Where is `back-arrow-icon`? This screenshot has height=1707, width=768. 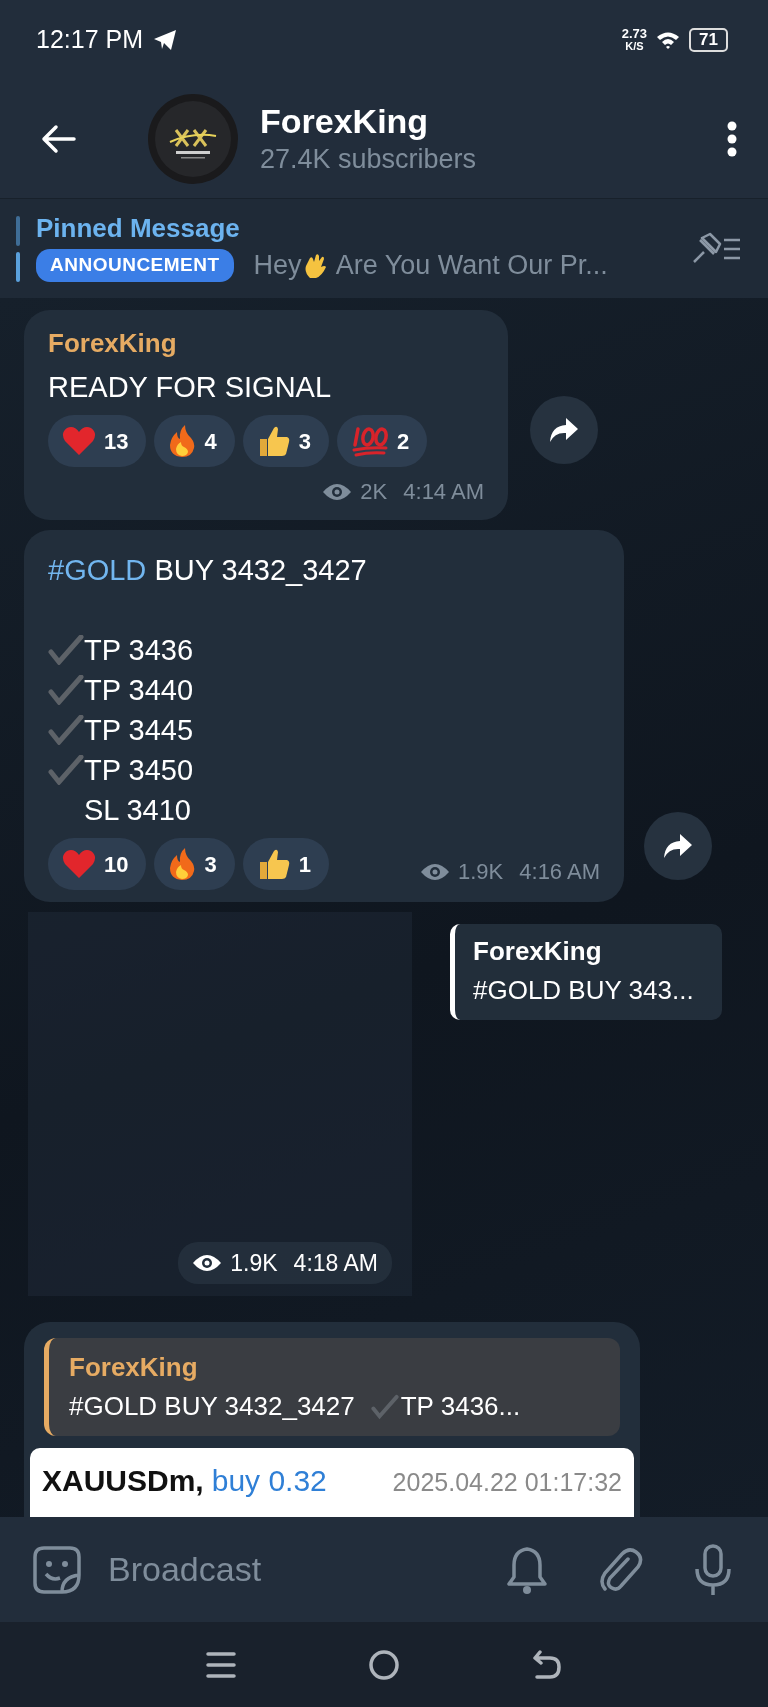 back-arrow-icon is located at coordinates (58, 139).